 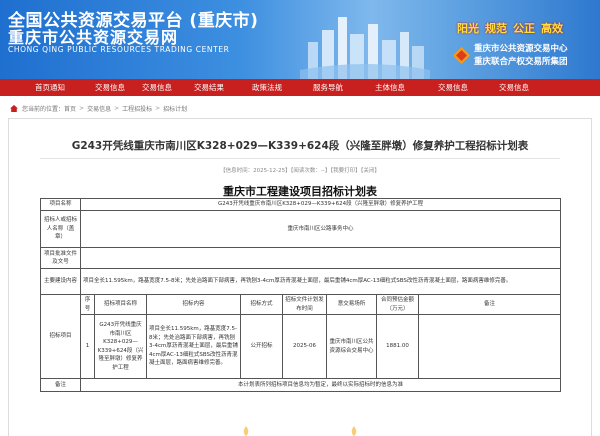 What do you see at coordinates (120, 304) in the screenshot?
I see `header-item-name: 招标项目名称` at bounding box center [120, 304].